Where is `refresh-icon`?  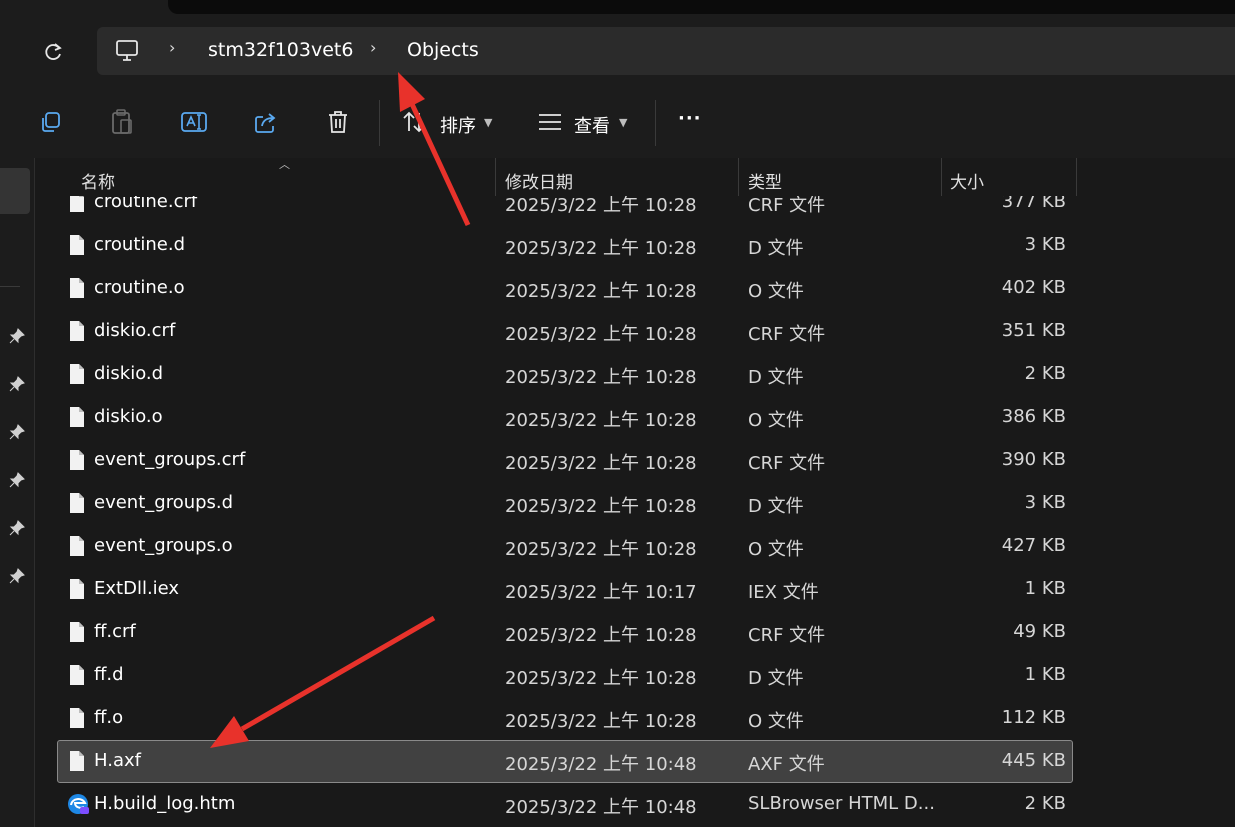
refresh-icon is located at coordinates (53, 51).